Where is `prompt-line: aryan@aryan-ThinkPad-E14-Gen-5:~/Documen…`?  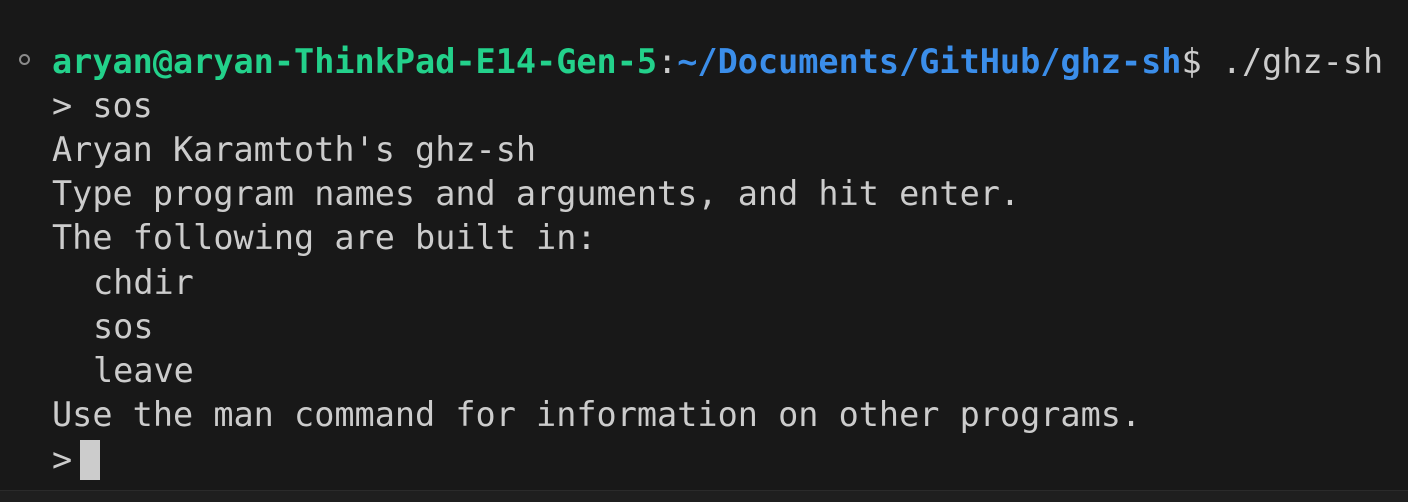 prompt-line: aryan@aryan-ThinkPad-E14-Gen-5:~/Documen… is located at coordinates (717, 62).